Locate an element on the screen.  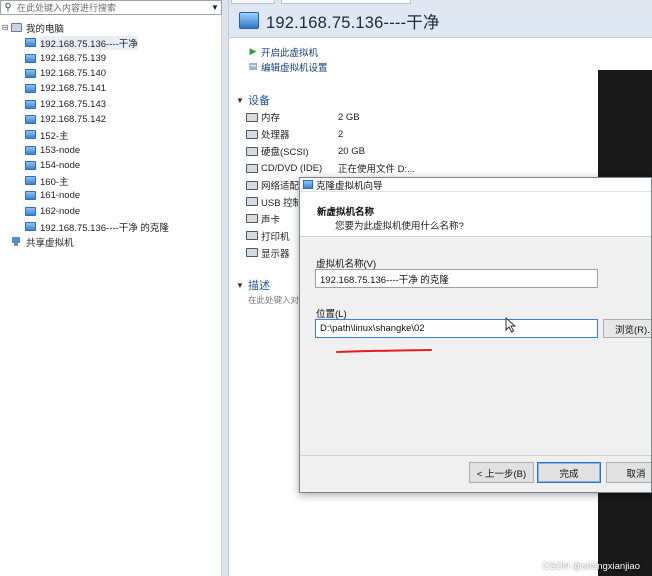
vm-title: 192.168.75.136----干净 is located at coordinates (353, 22).